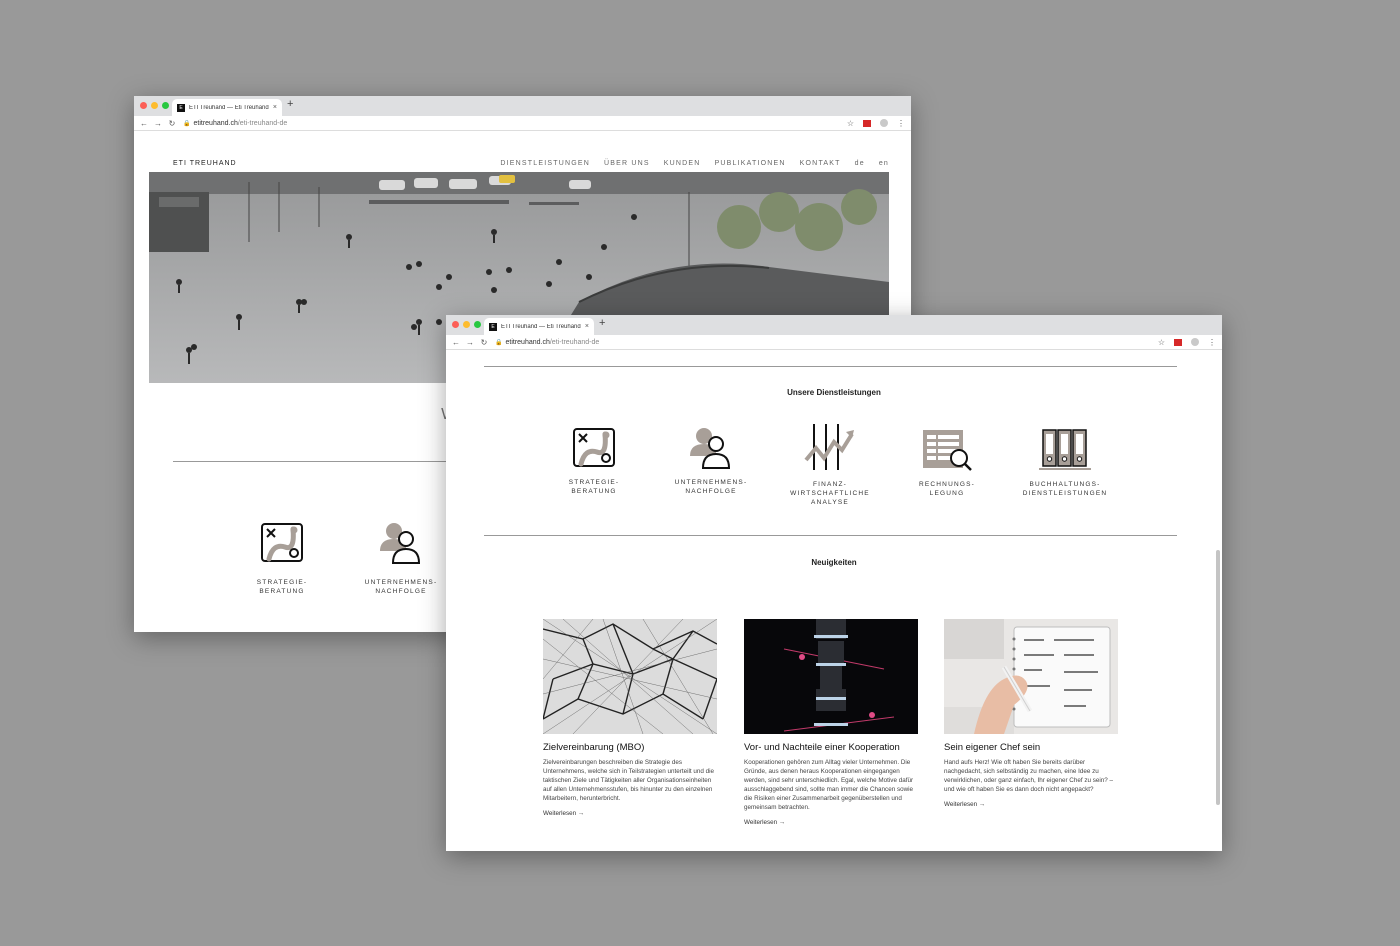  Describe the element at coordinates (1065, 493) in the screenshot. I see `service-label-line2: DIENSTLEISTUNGEN` at that location.